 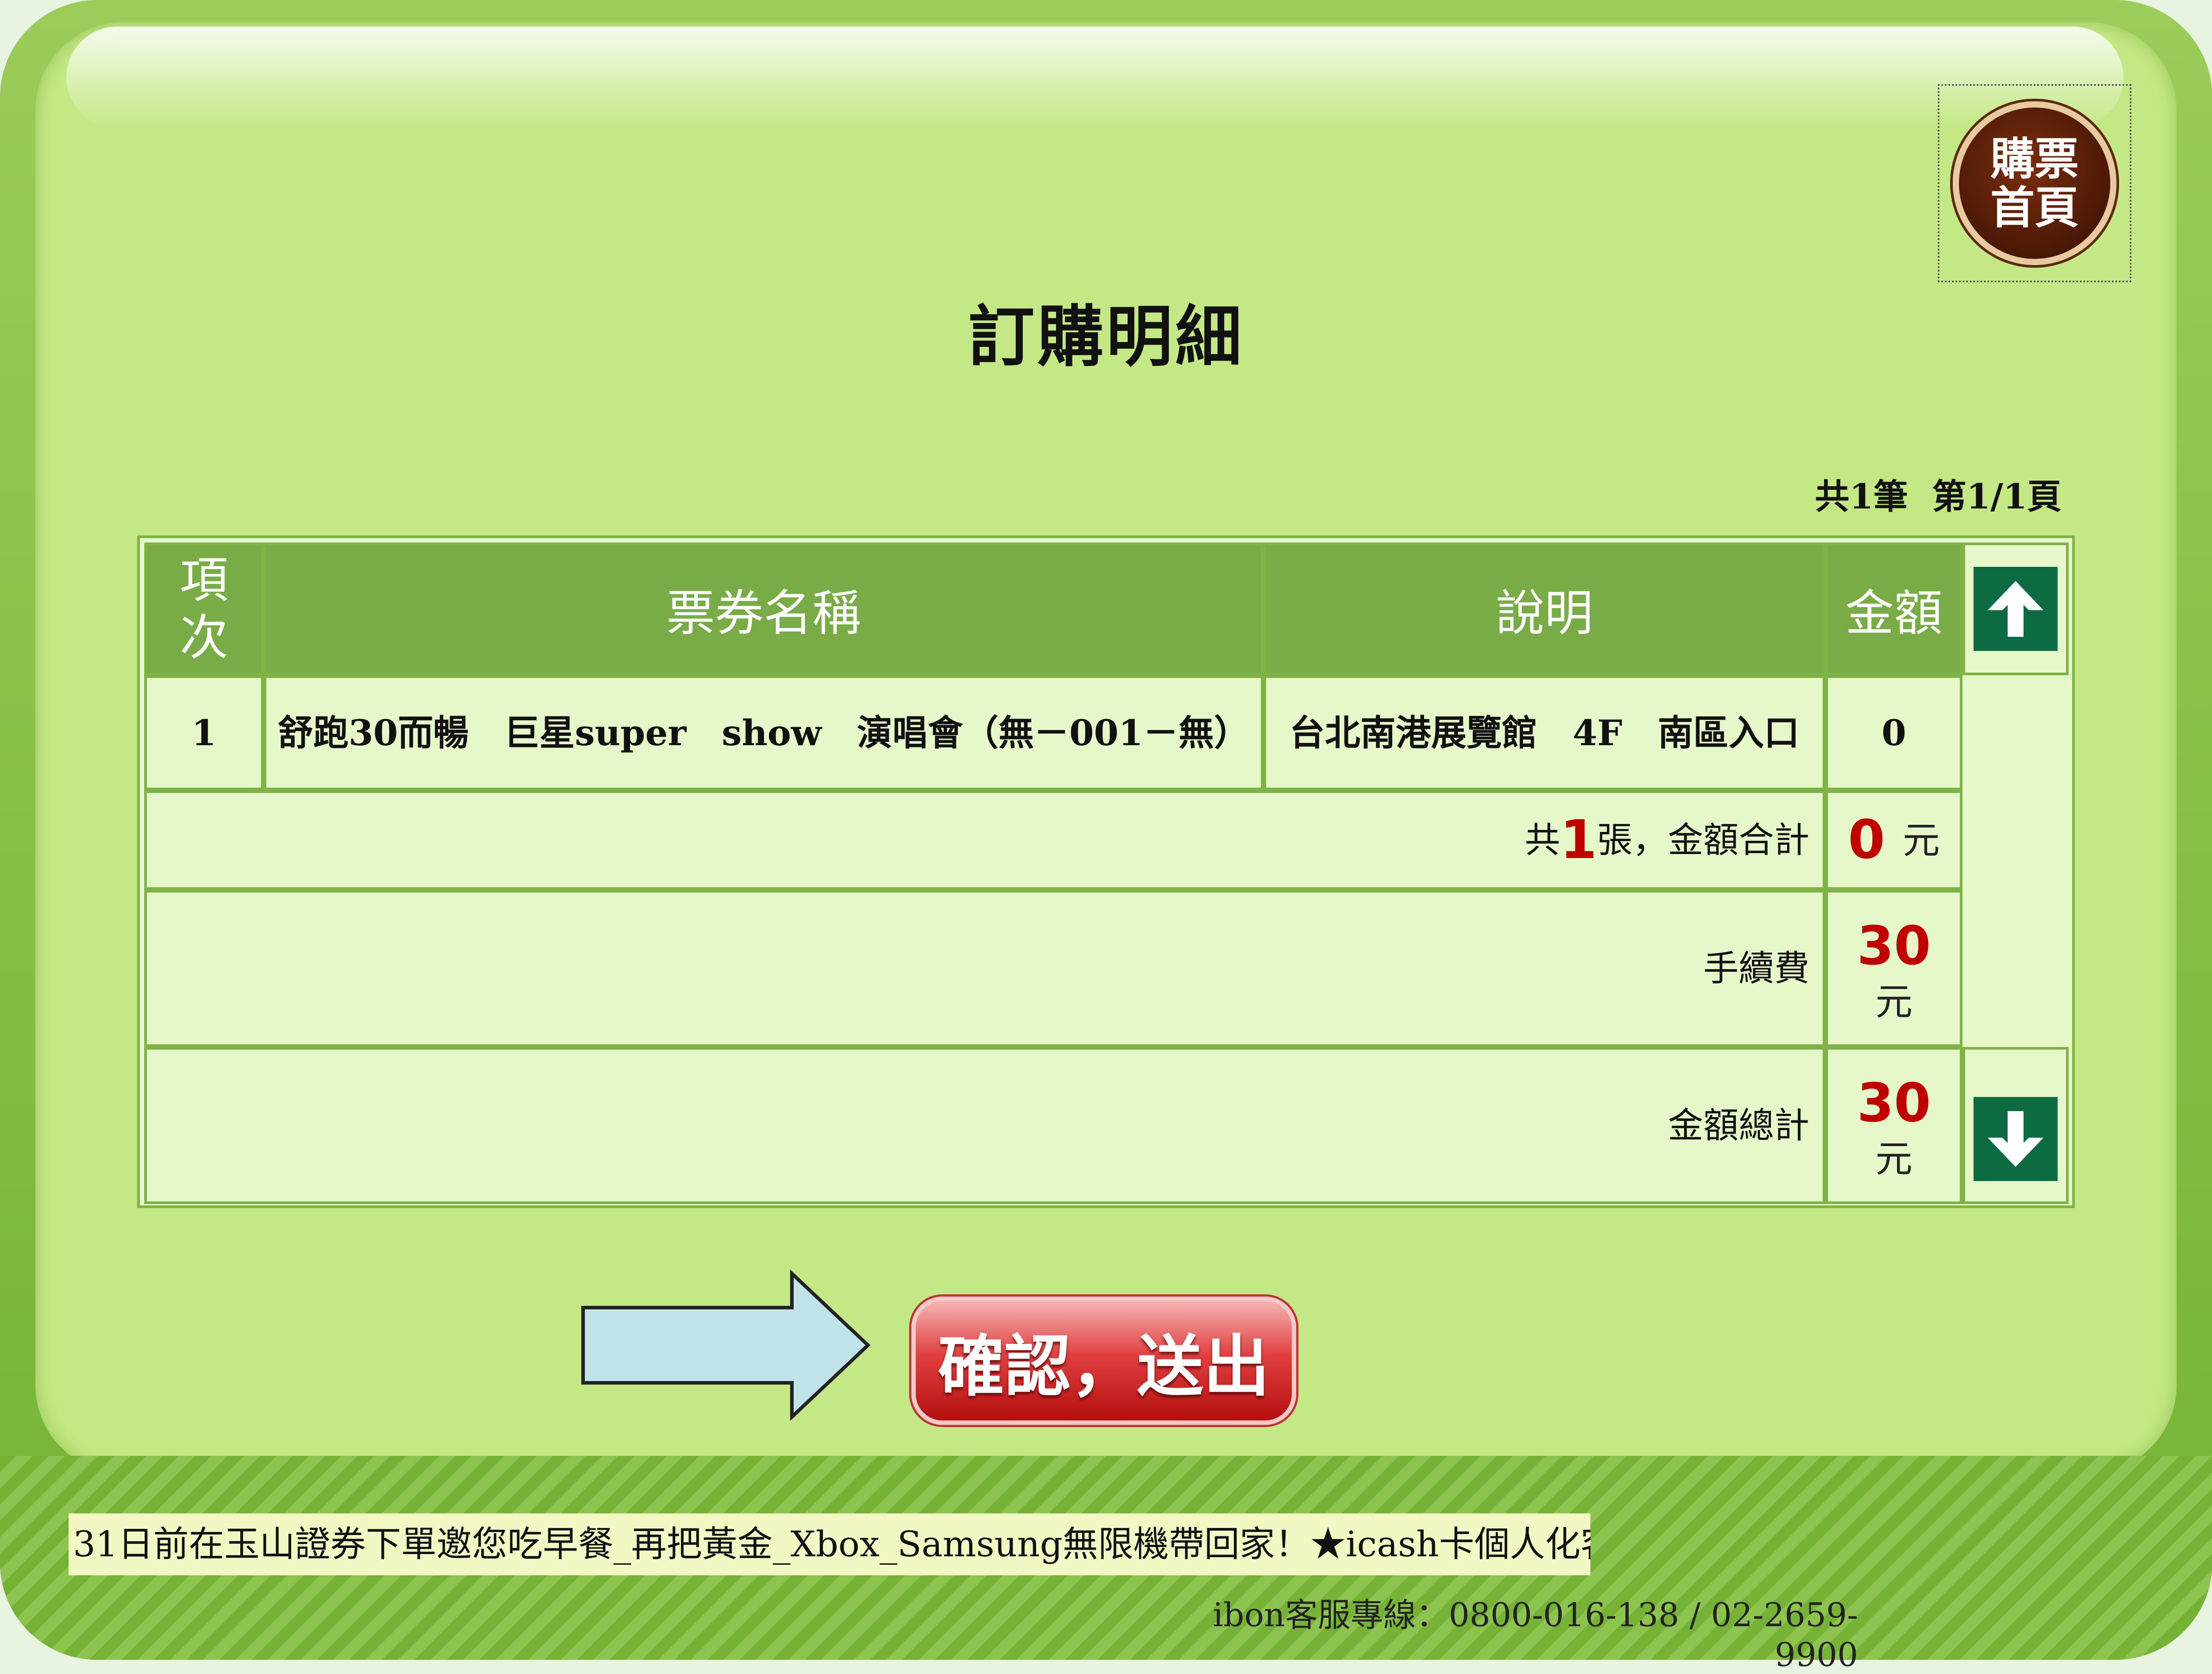 I want to click on fee-unit: 元, so click(x=1894, y=1002).